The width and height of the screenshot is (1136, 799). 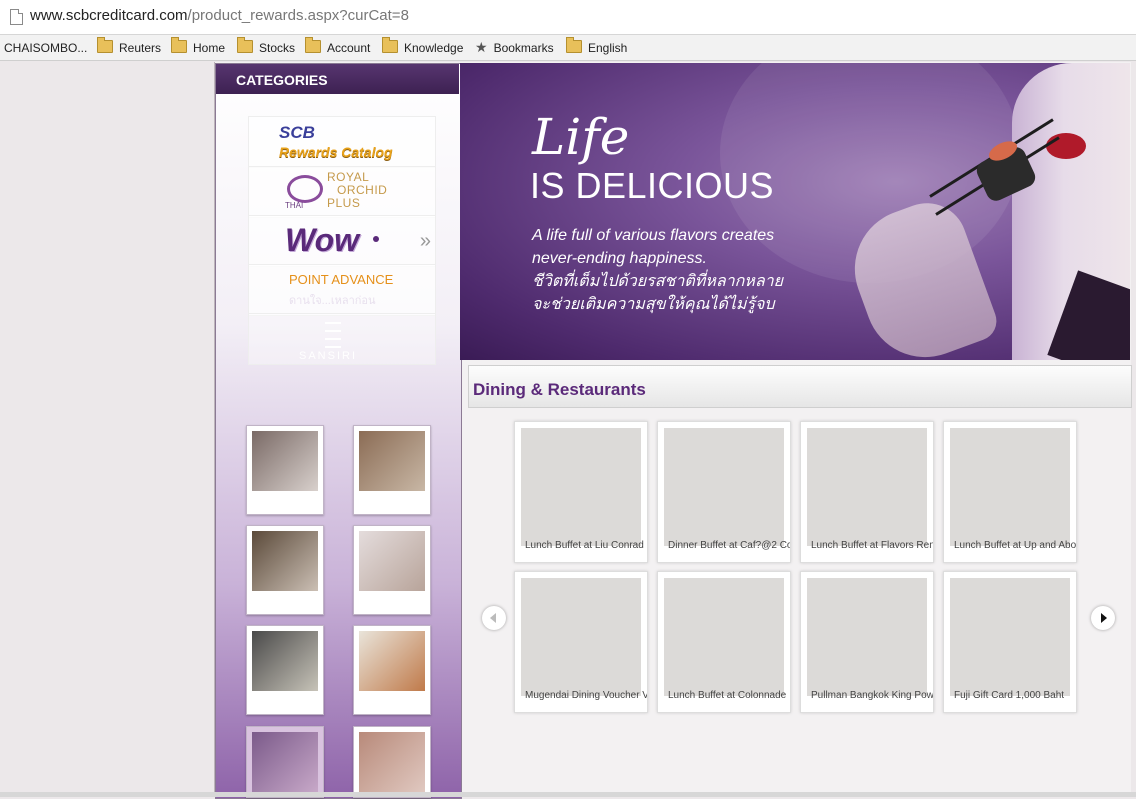 I want to click on bookmark-reuters: Reuters, so click(x=129, y=46).